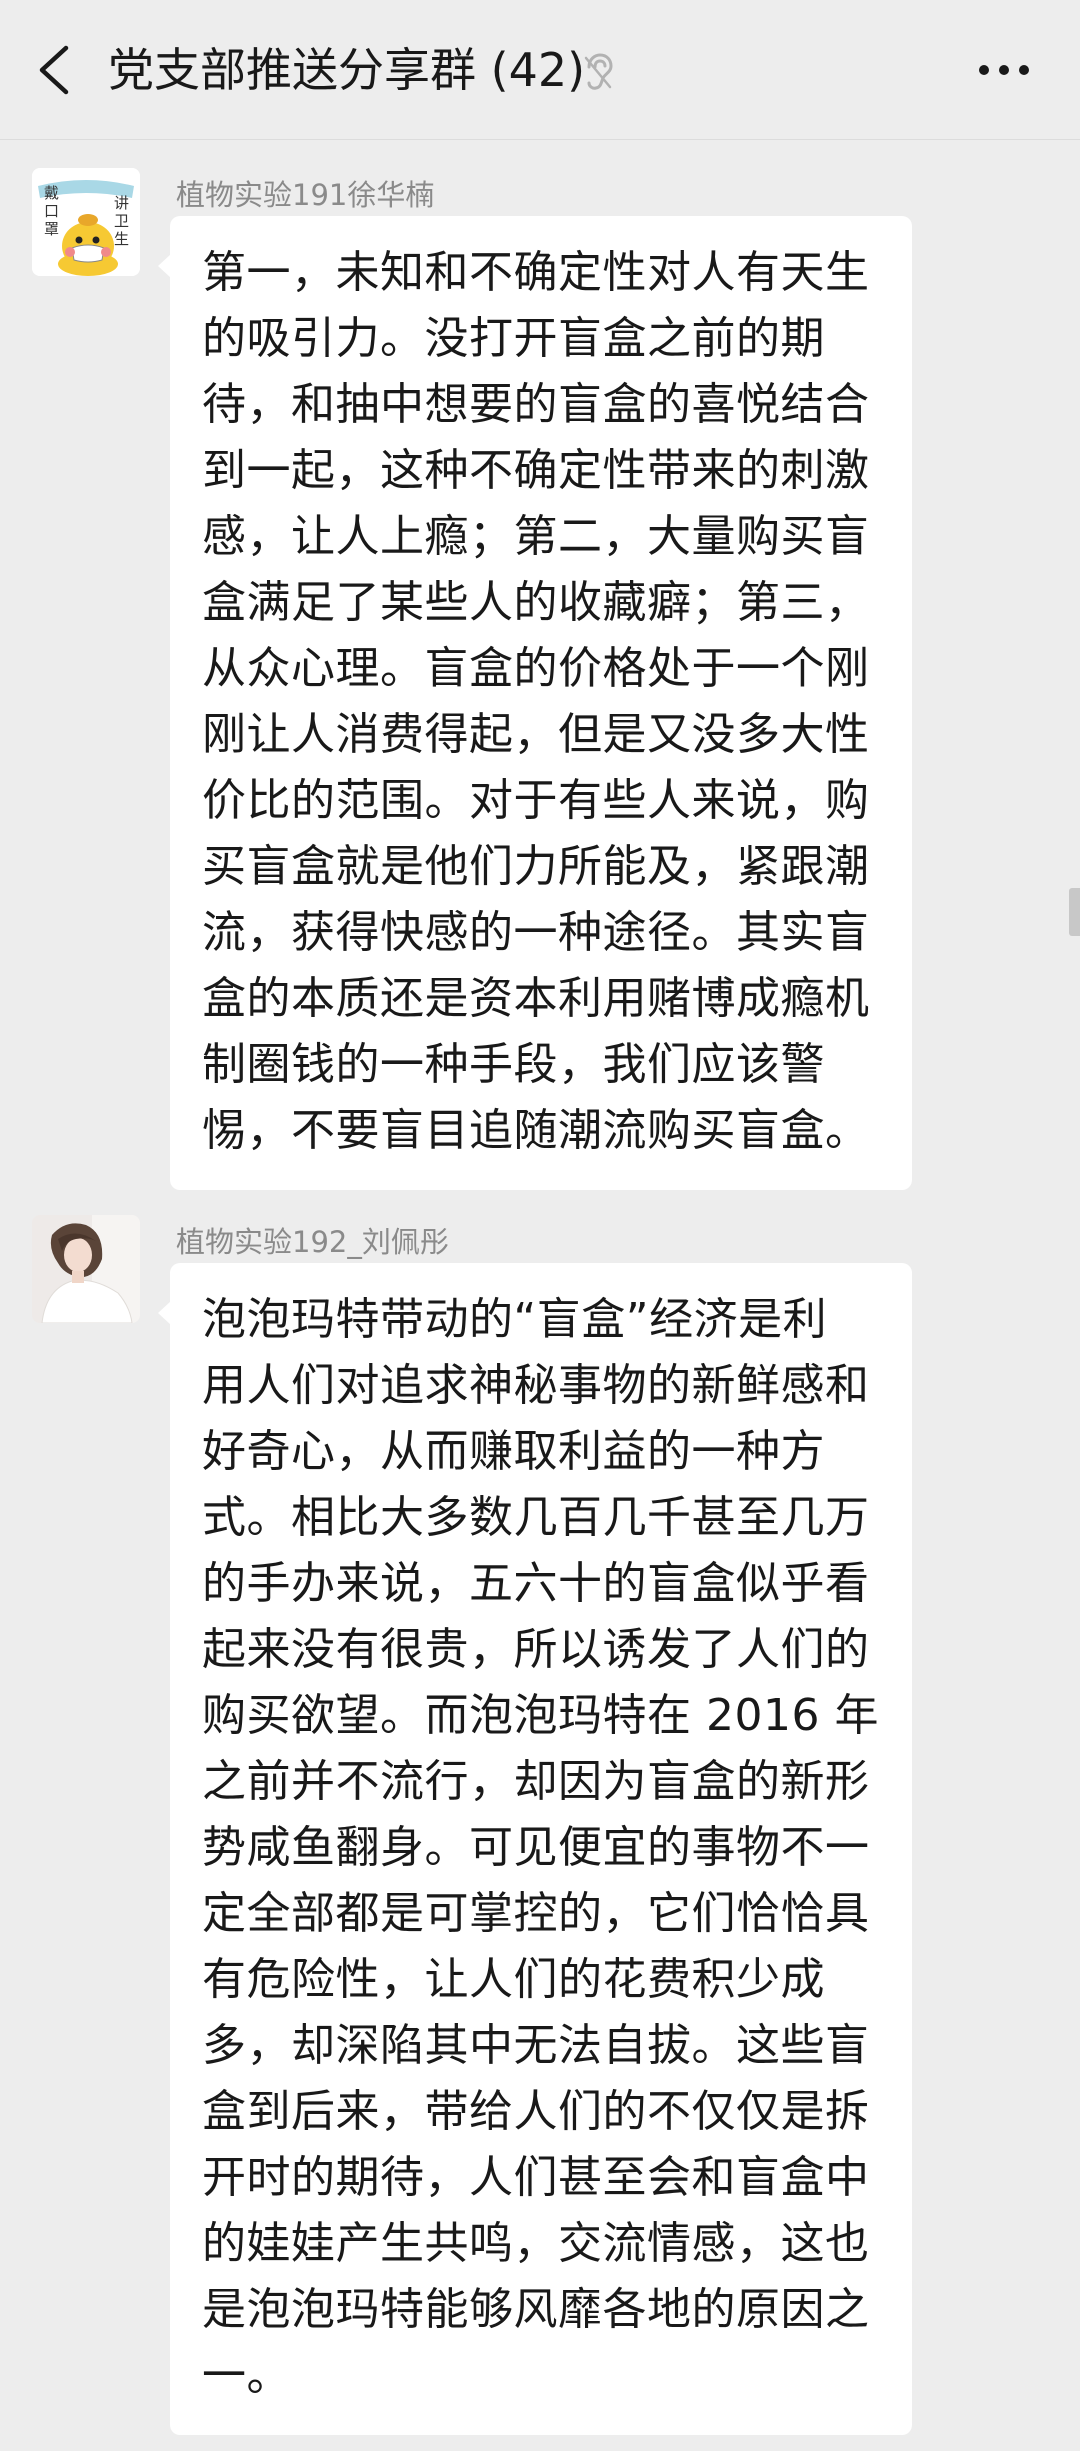 The width and height of the screenshot is (1080, 2451). Describe the element at coordinates (121, 239) in the screenshot. I see `avatar-char-6: 生` at that location.